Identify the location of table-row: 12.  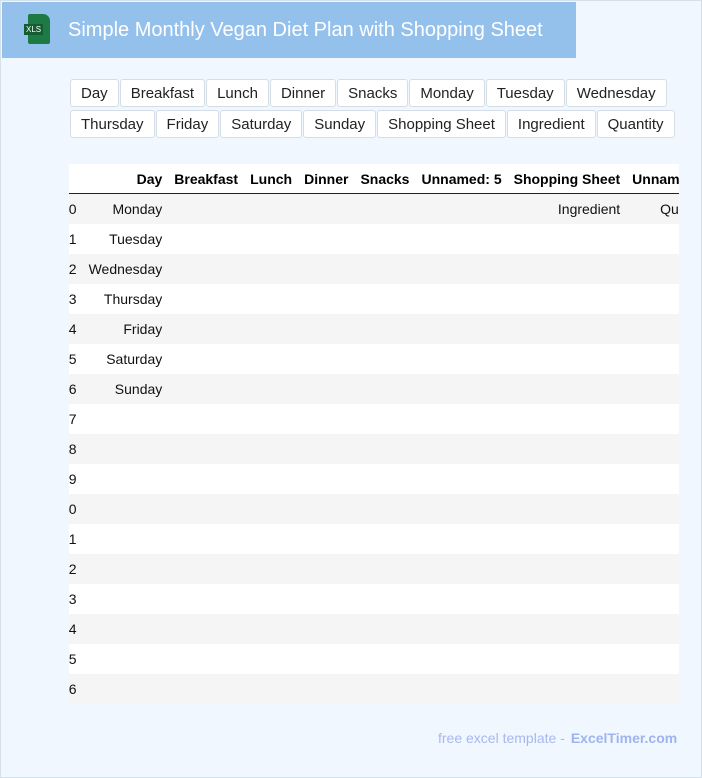
(374, 569).